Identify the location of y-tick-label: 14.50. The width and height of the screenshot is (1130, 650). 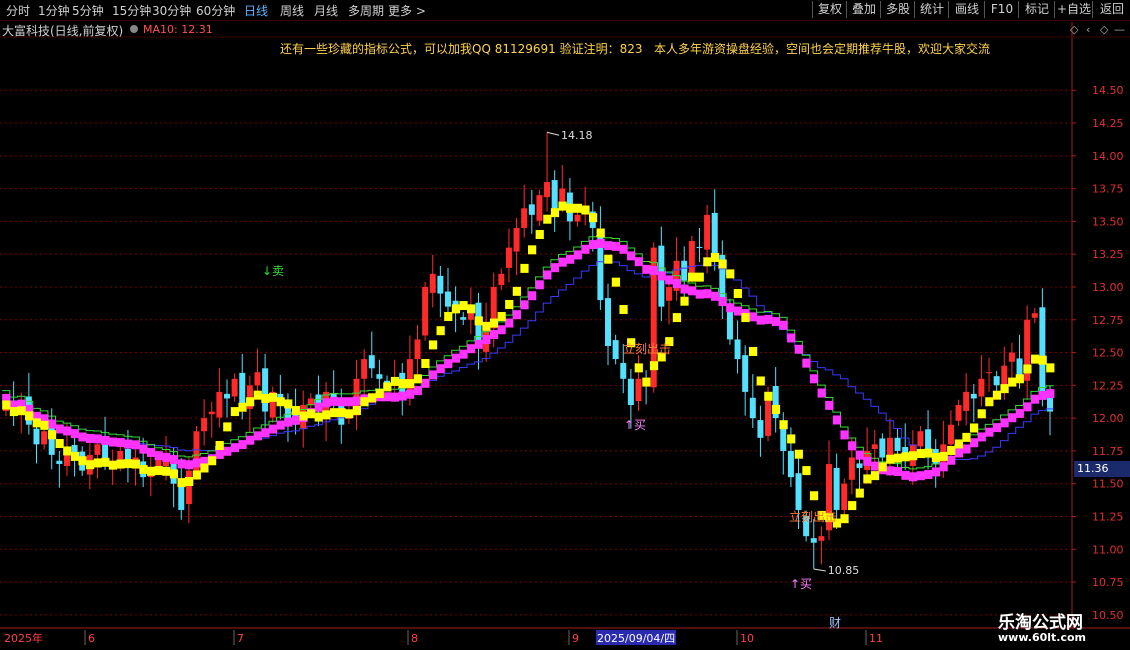
(1108, 90).